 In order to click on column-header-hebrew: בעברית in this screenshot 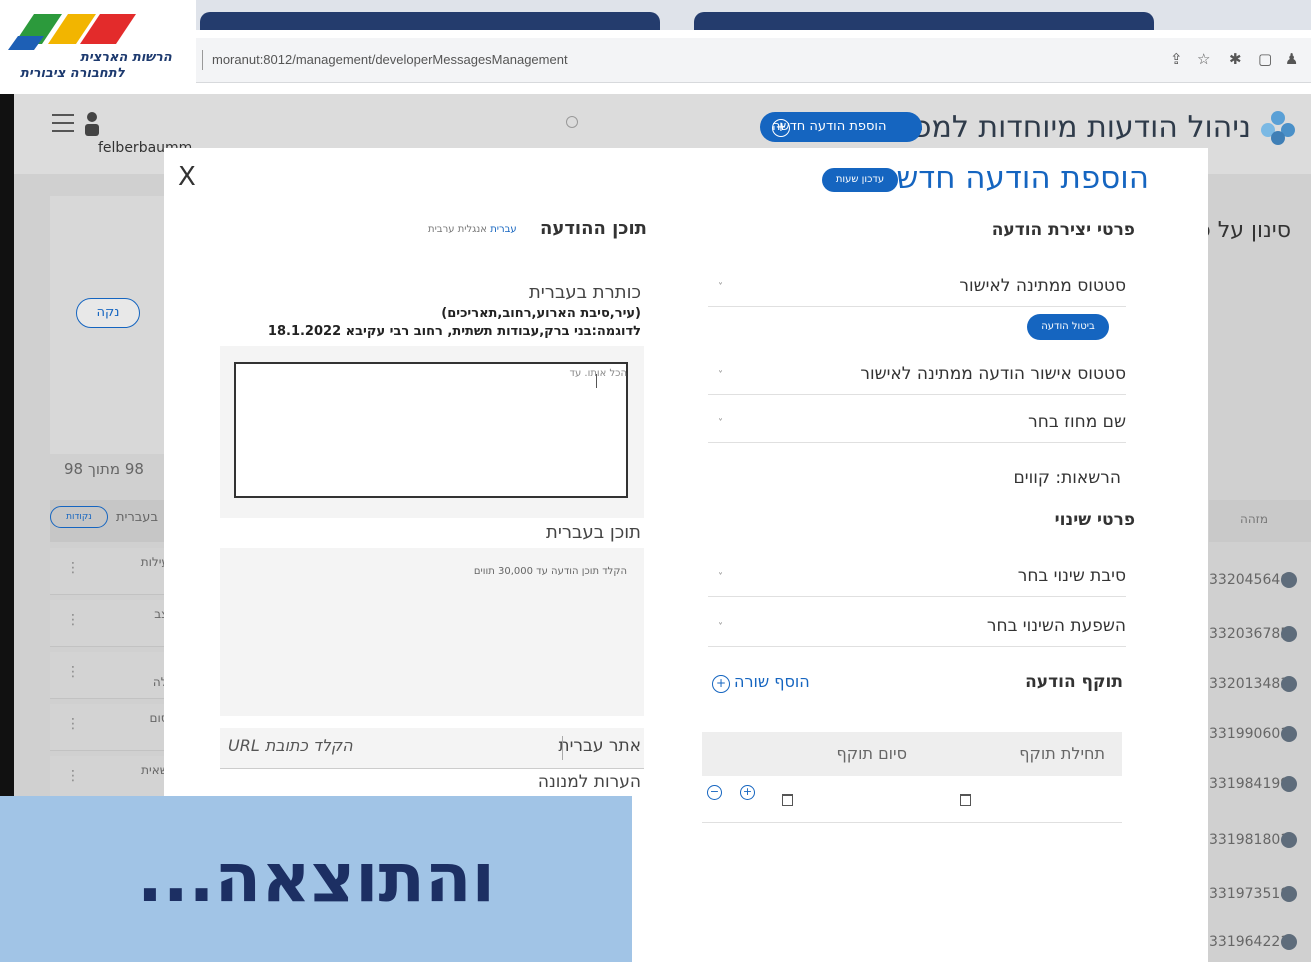, I will do `click(137, 517)`.